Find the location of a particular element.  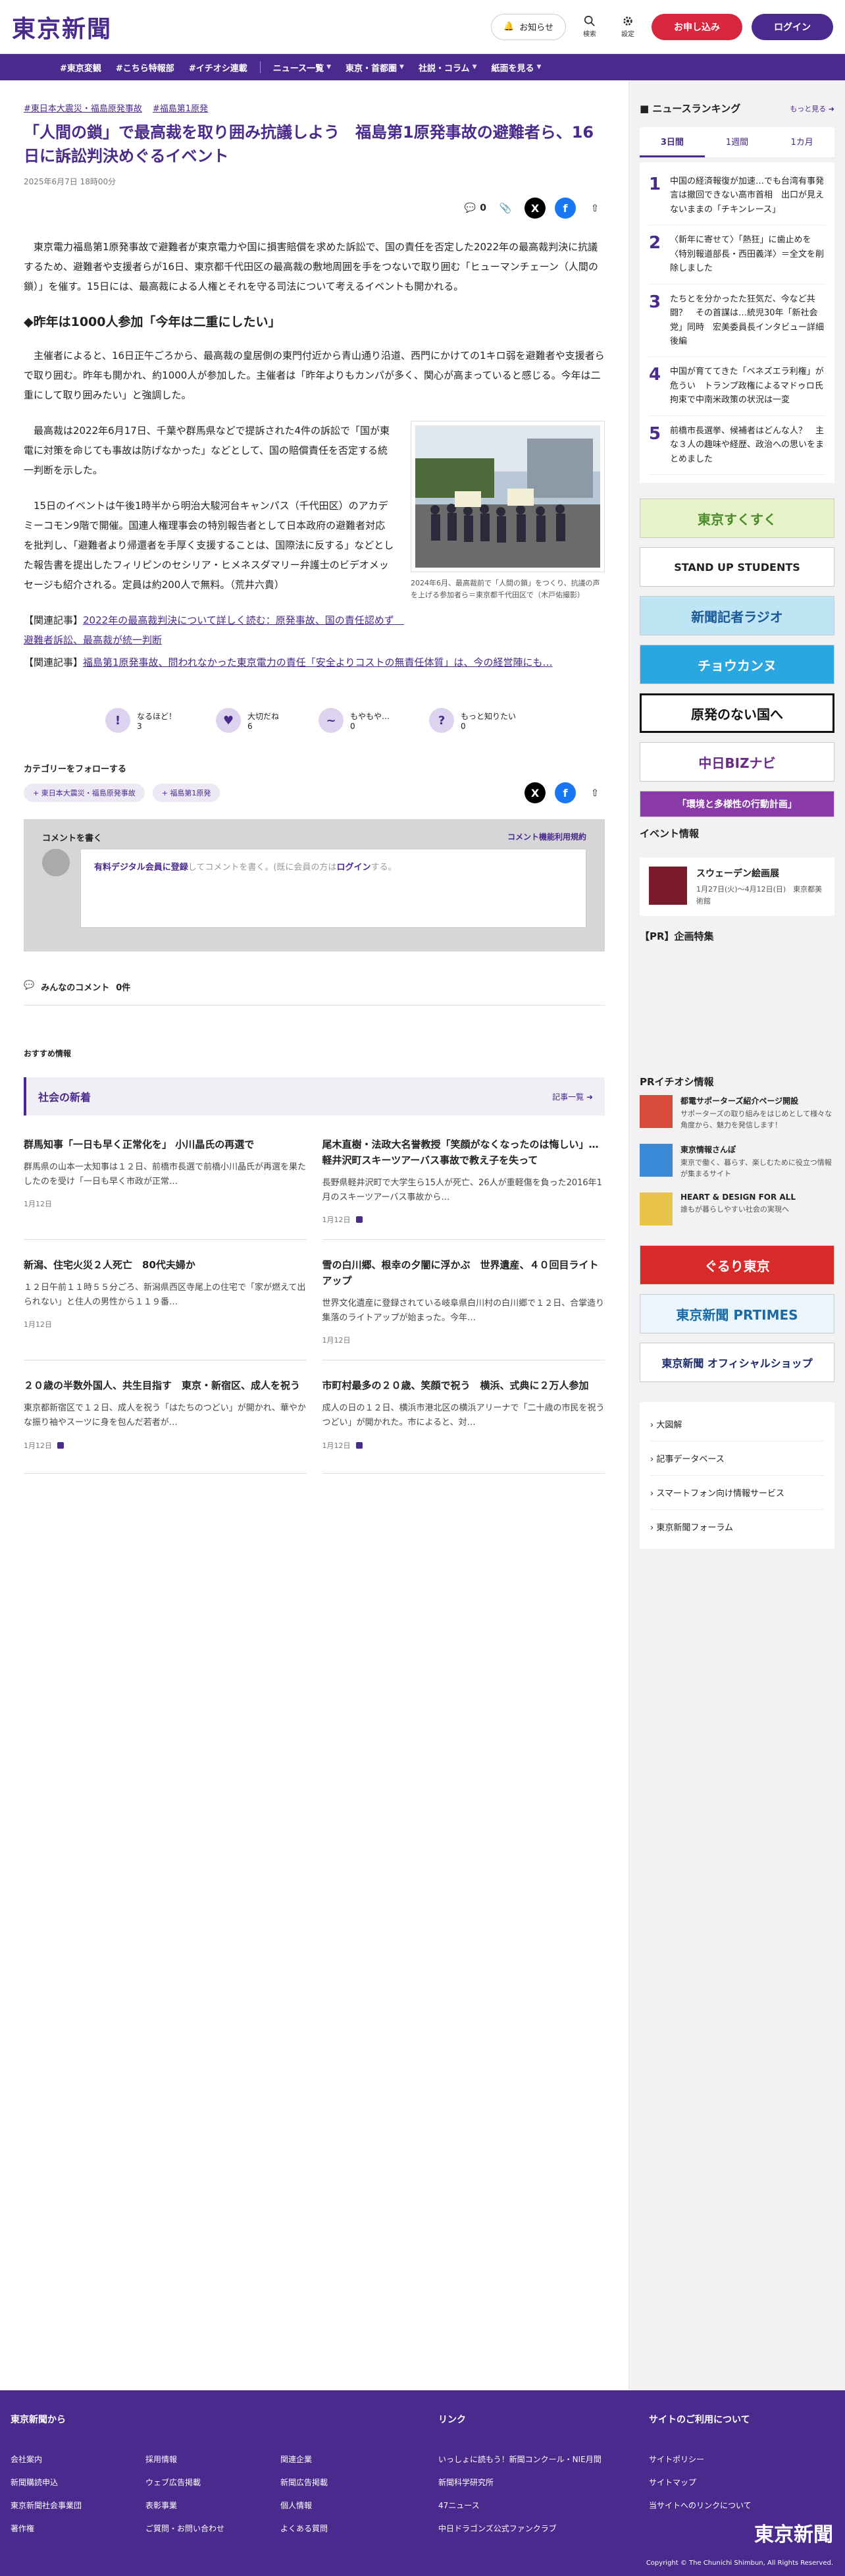

footer-link: ウェブ広告掲載 is located at coordinates (212, 2482).